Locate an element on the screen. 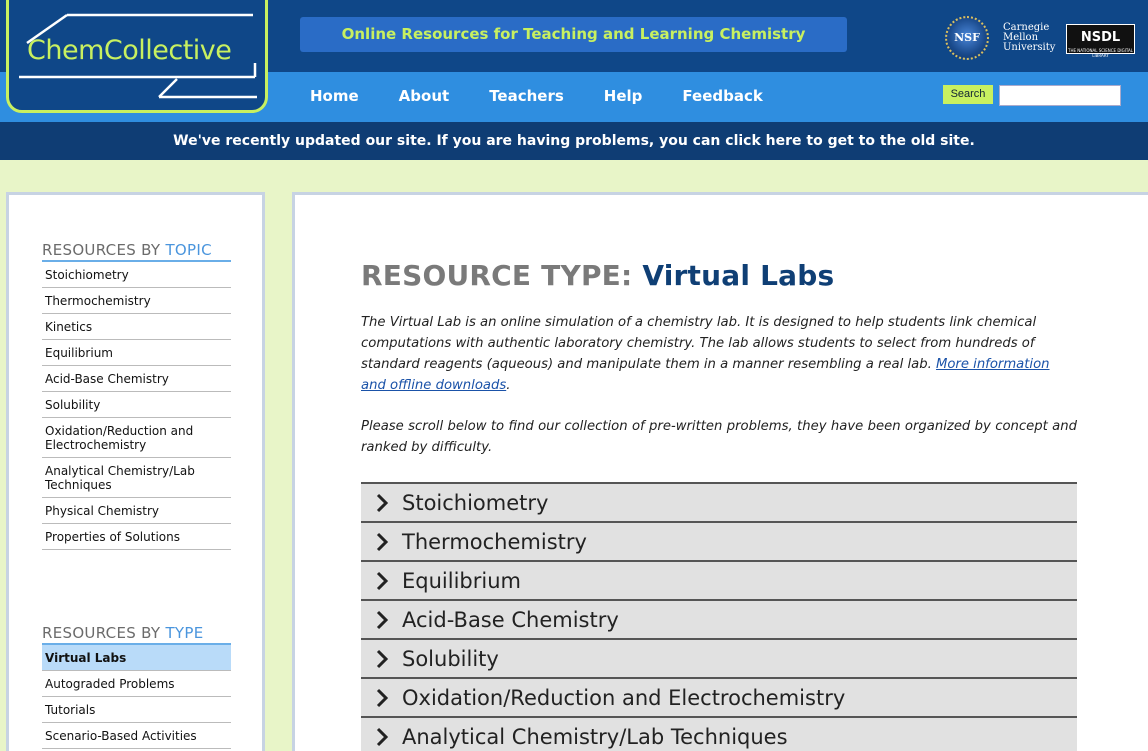 The image size is (1148, 751). accordion-label: Equilibrium is located at coordinates (461, 580).